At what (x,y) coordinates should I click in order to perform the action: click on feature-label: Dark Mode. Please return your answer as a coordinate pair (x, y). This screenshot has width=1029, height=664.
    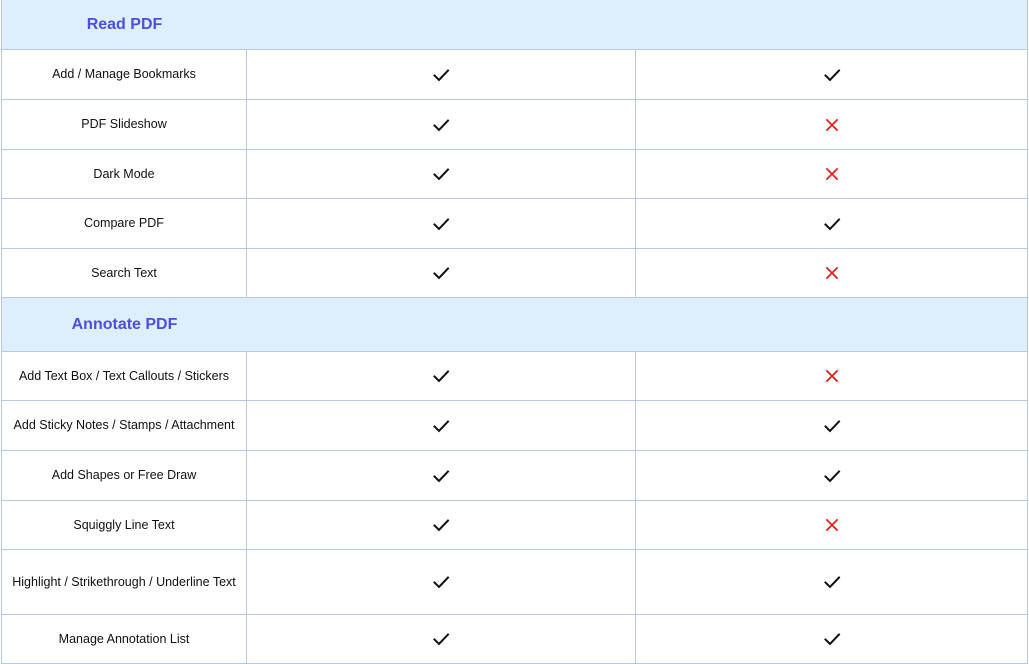
    Looking at the image, I should click on (124, 174).